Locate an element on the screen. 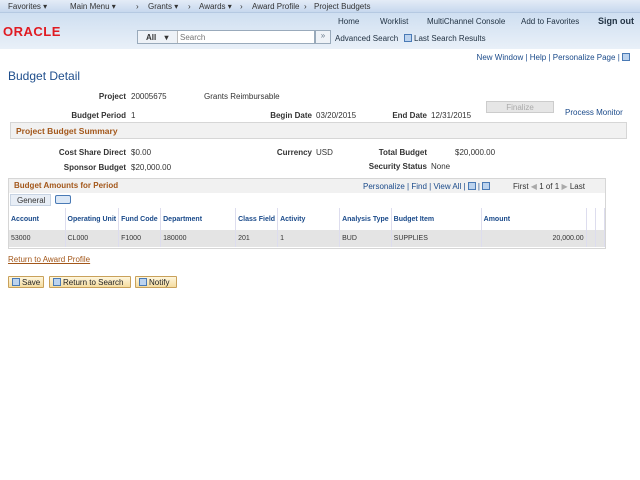 This screenshot has width=640, height=480. pager: First ◀ 1 of 1 ▶ Last is located at coordinates (549, 186).